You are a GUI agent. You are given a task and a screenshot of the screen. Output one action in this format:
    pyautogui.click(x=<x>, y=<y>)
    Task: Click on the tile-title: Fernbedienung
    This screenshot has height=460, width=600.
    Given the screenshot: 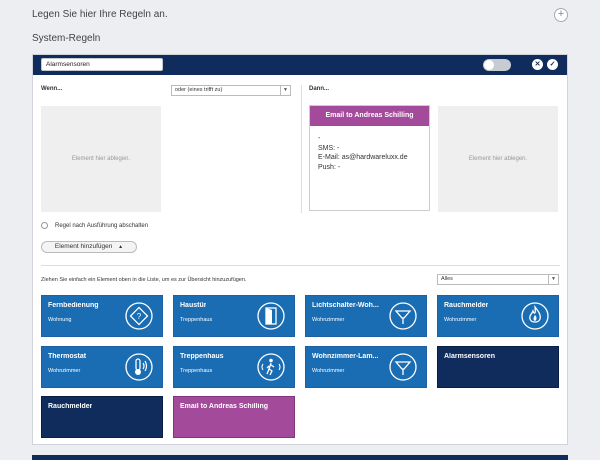 What is the action you would take?
    pyautogui.click(x=73, y=305)
    